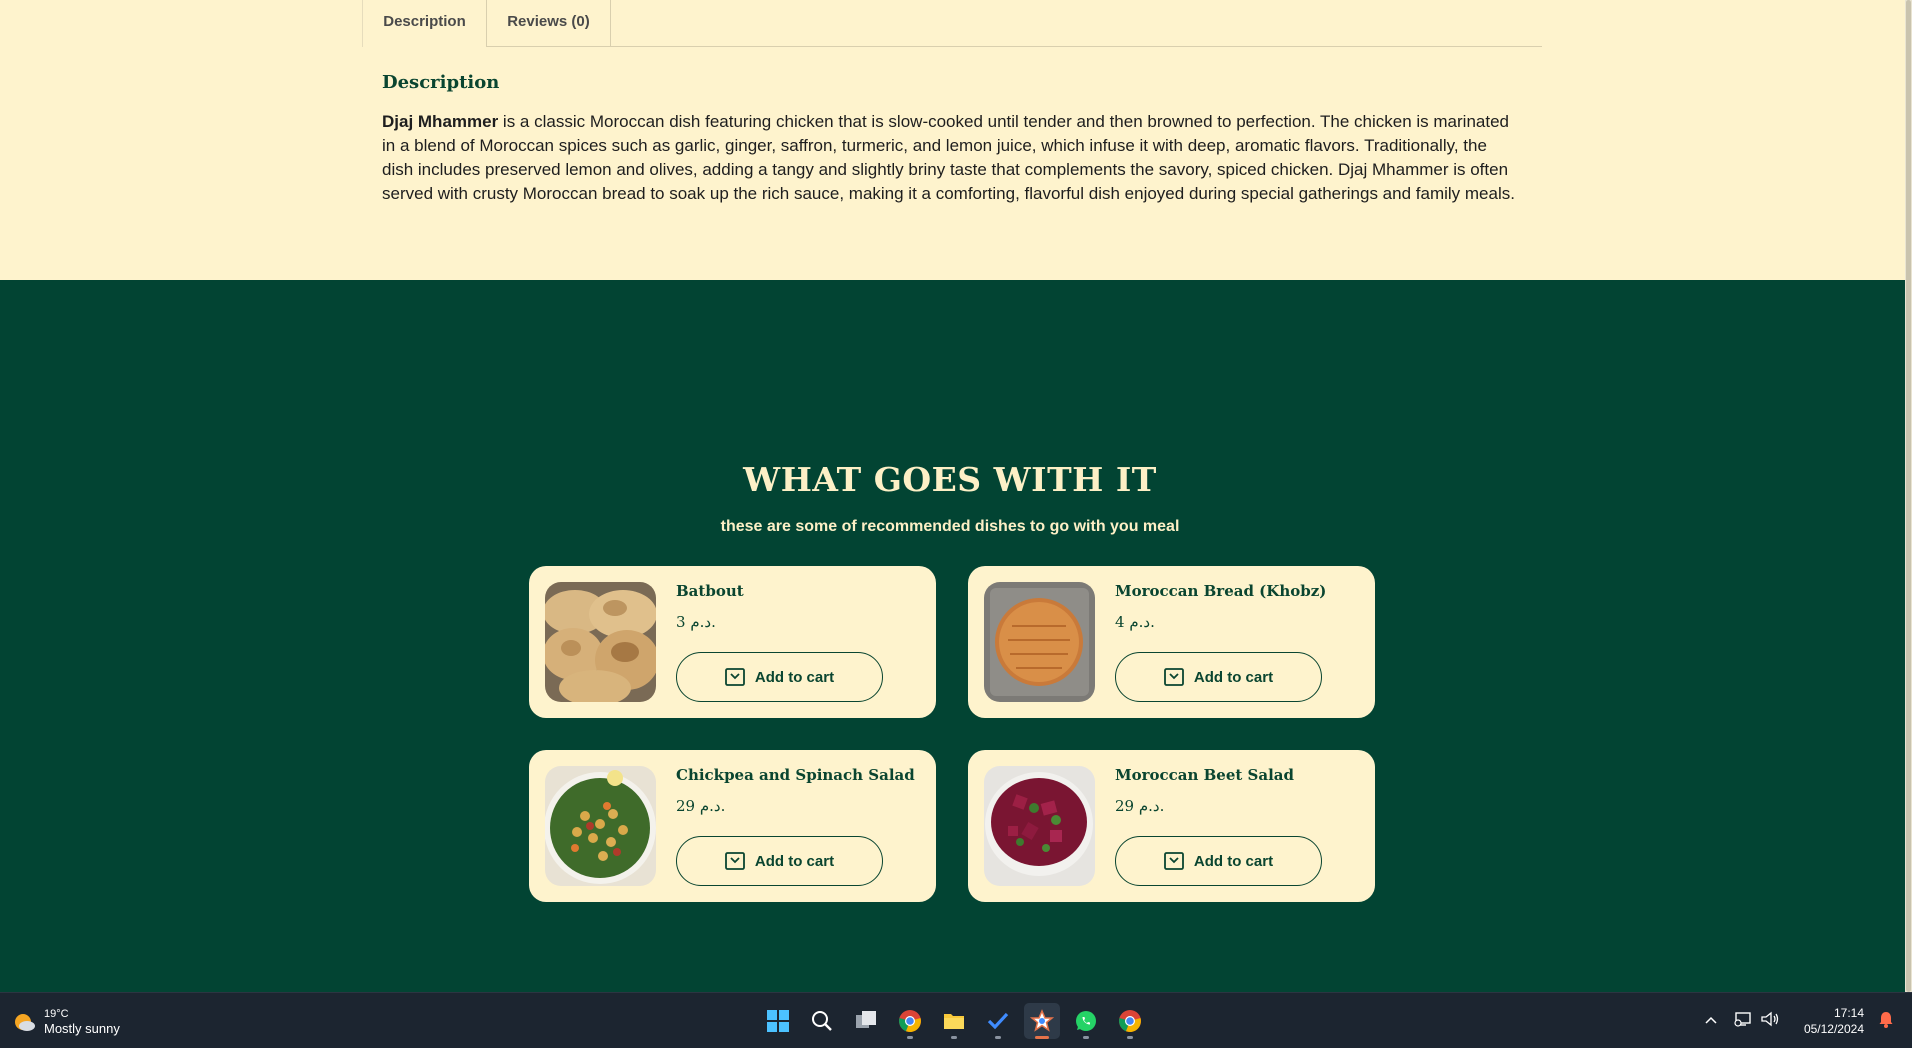  I want to click on start-icon, so click(778, 1021).